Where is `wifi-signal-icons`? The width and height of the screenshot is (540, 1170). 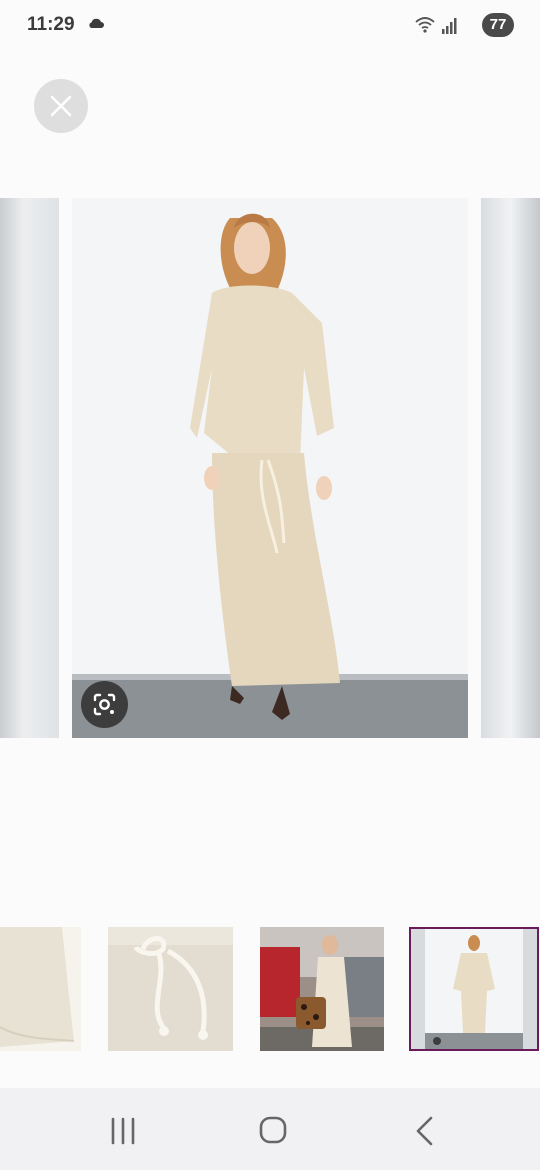 wifi-signal-icons is located at coordinates (436, 25).